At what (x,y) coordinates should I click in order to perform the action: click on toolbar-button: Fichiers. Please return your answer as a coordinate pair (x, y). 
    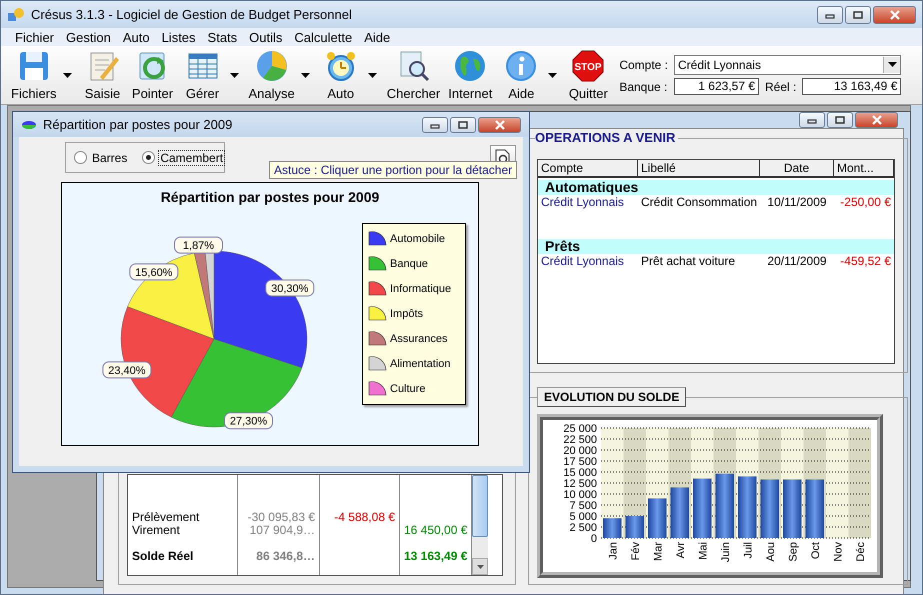
    Looking at the image, I should click on (34, 75).